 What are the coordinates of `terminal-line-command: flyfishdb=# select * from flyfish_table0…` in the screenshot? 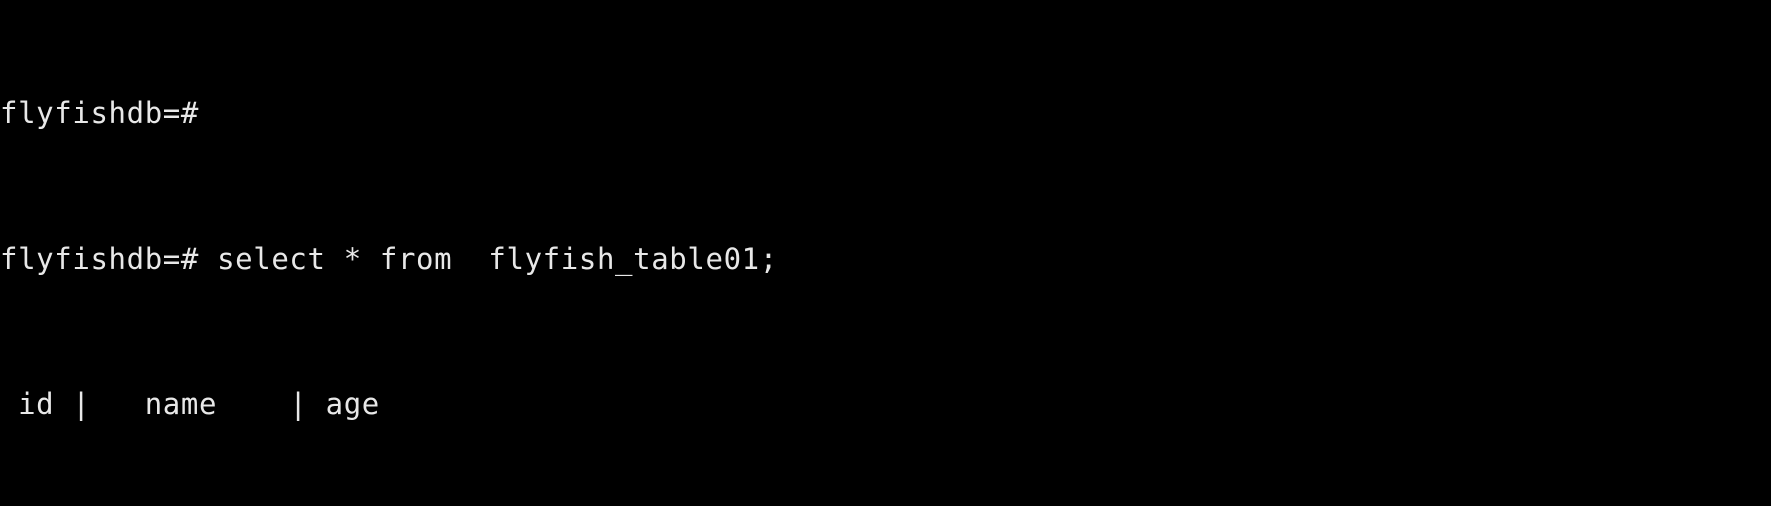 It's located at (389, 258).